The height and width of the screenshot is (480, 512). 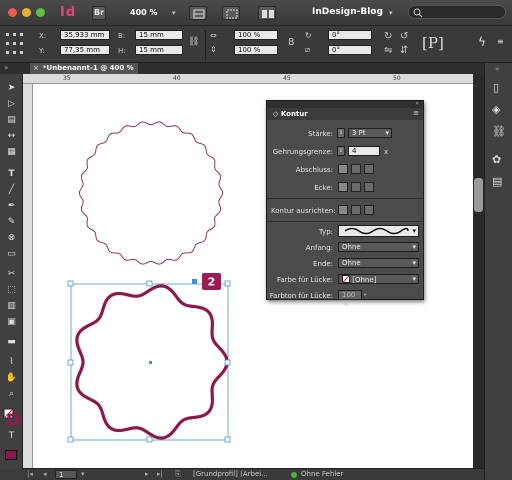 I want to click on collapse-icon: «, so click(x=417, y=103).